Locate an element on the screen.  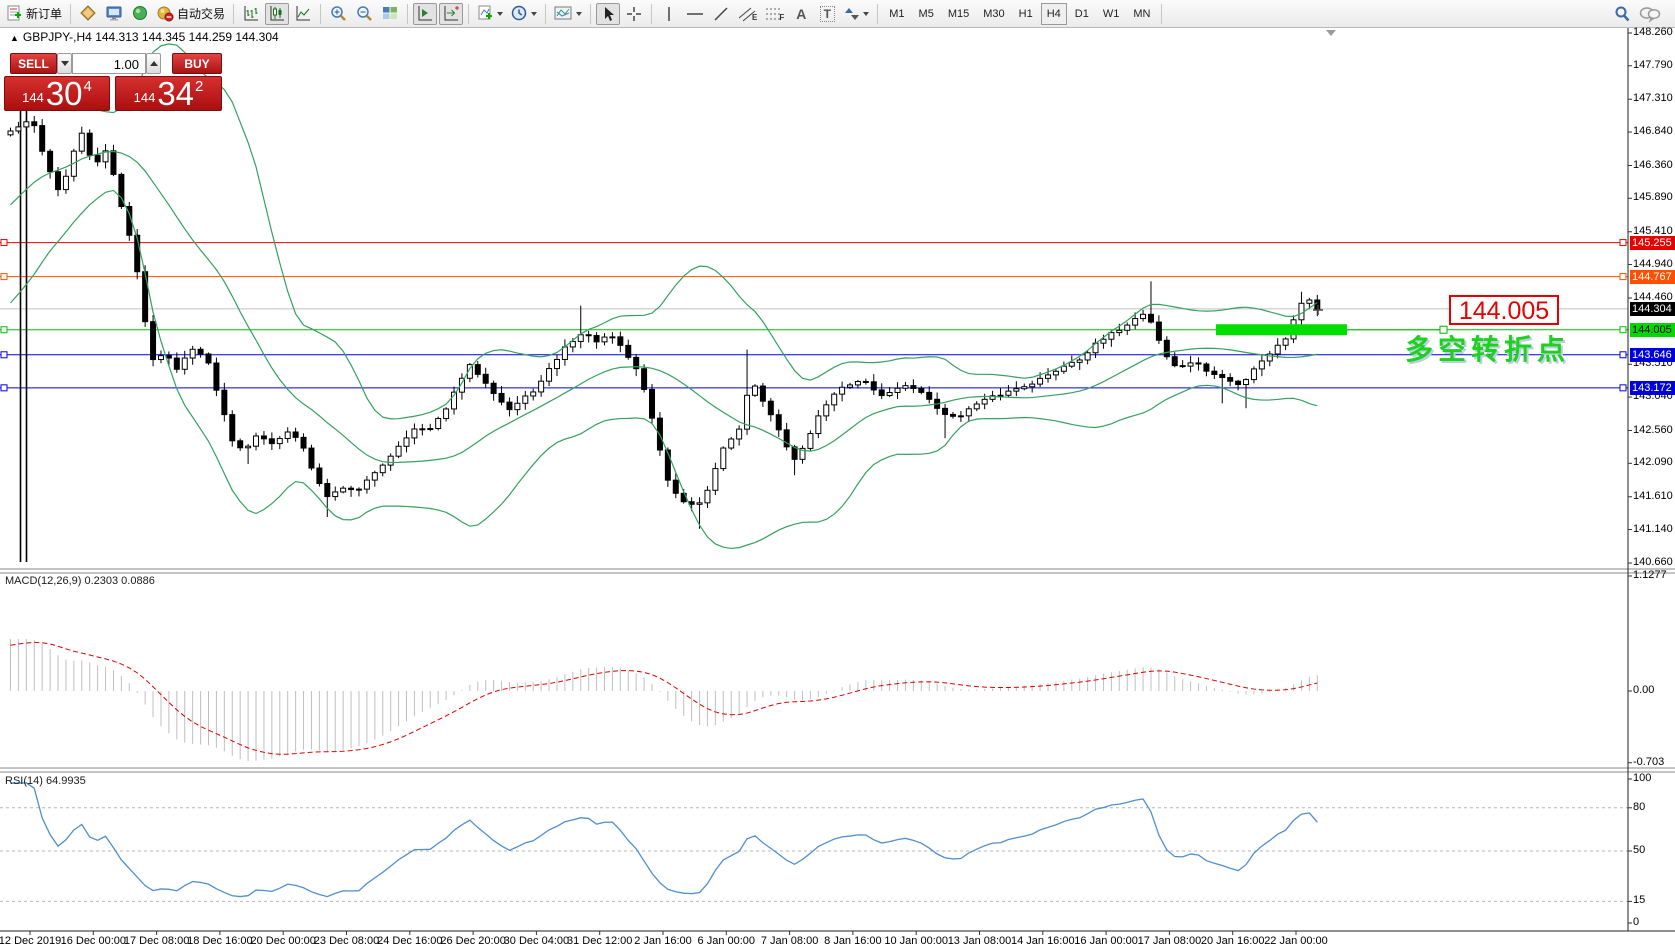
timeframe-button-h1: H1 is located at coordinates (1026, 14).